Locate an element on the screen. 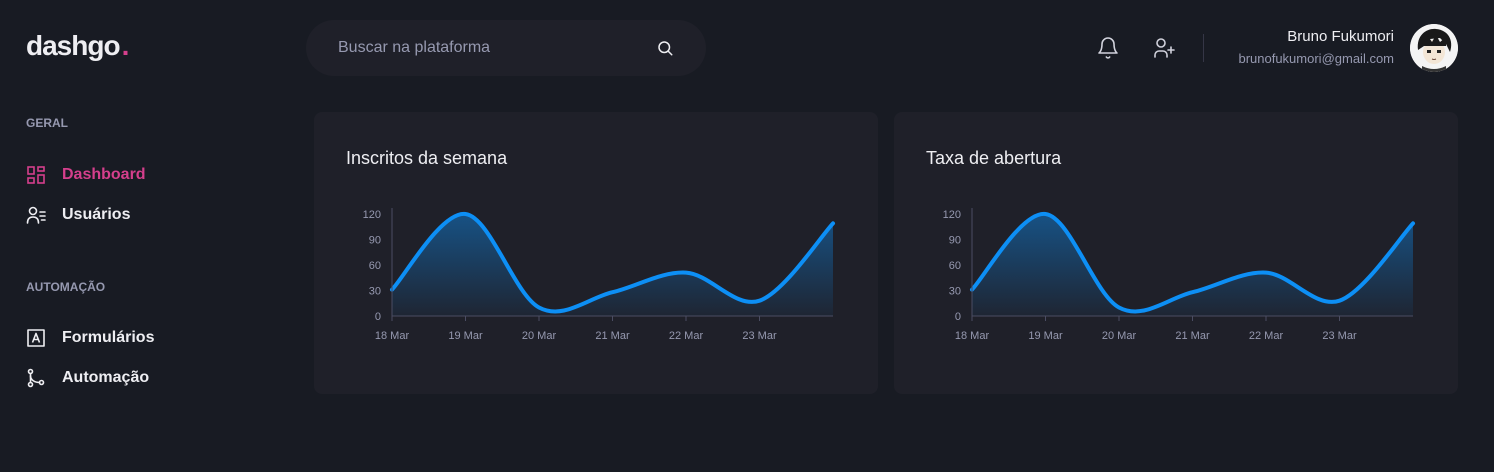 This screenshot has width=1494, height=472. sidebar-item-automacao: Automação is located at coordinates (87, 378).